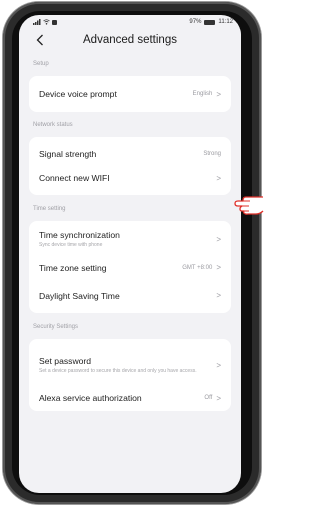  I want to click on connect-new-wifi-label: Connect new WIFI, so click(74, 178).